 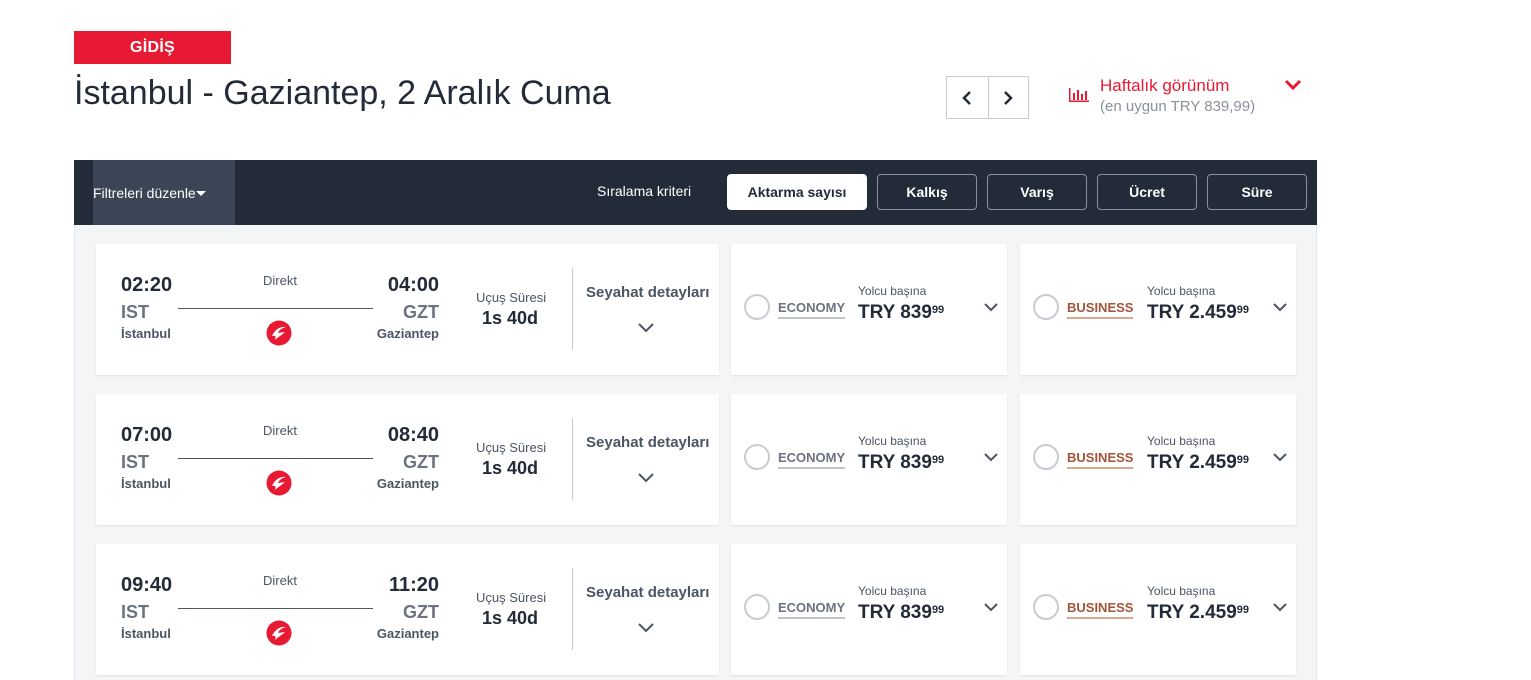 I want to click on price-main: TRY 2.459, so click(x=1192, y=312).